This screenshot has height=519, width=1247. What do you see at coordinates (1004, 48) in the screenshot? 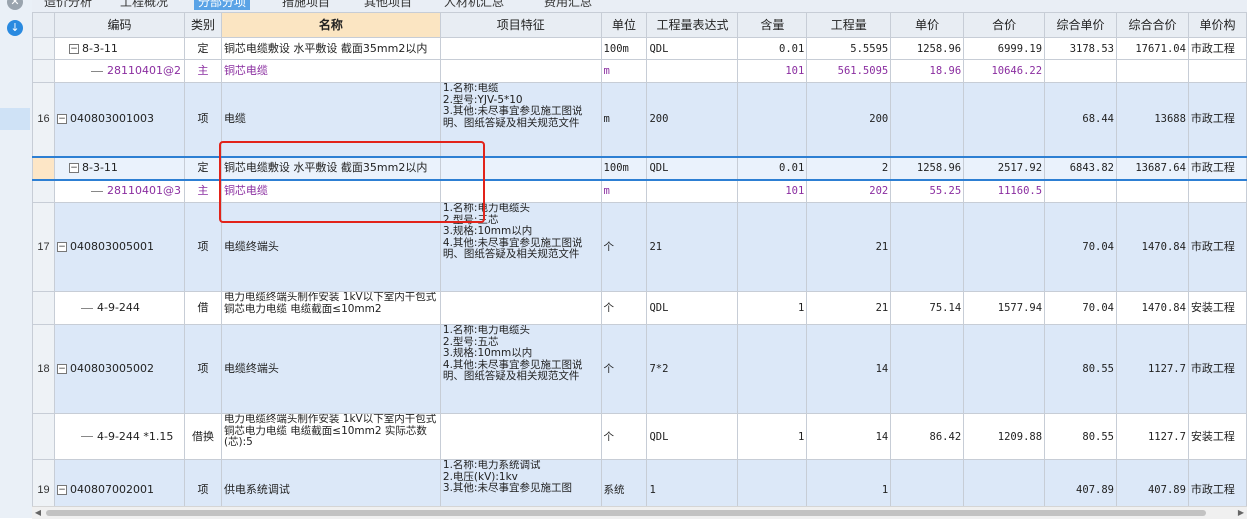
I see `row-total-price-cell: 6999.19` at bounding box center [1004, 48].